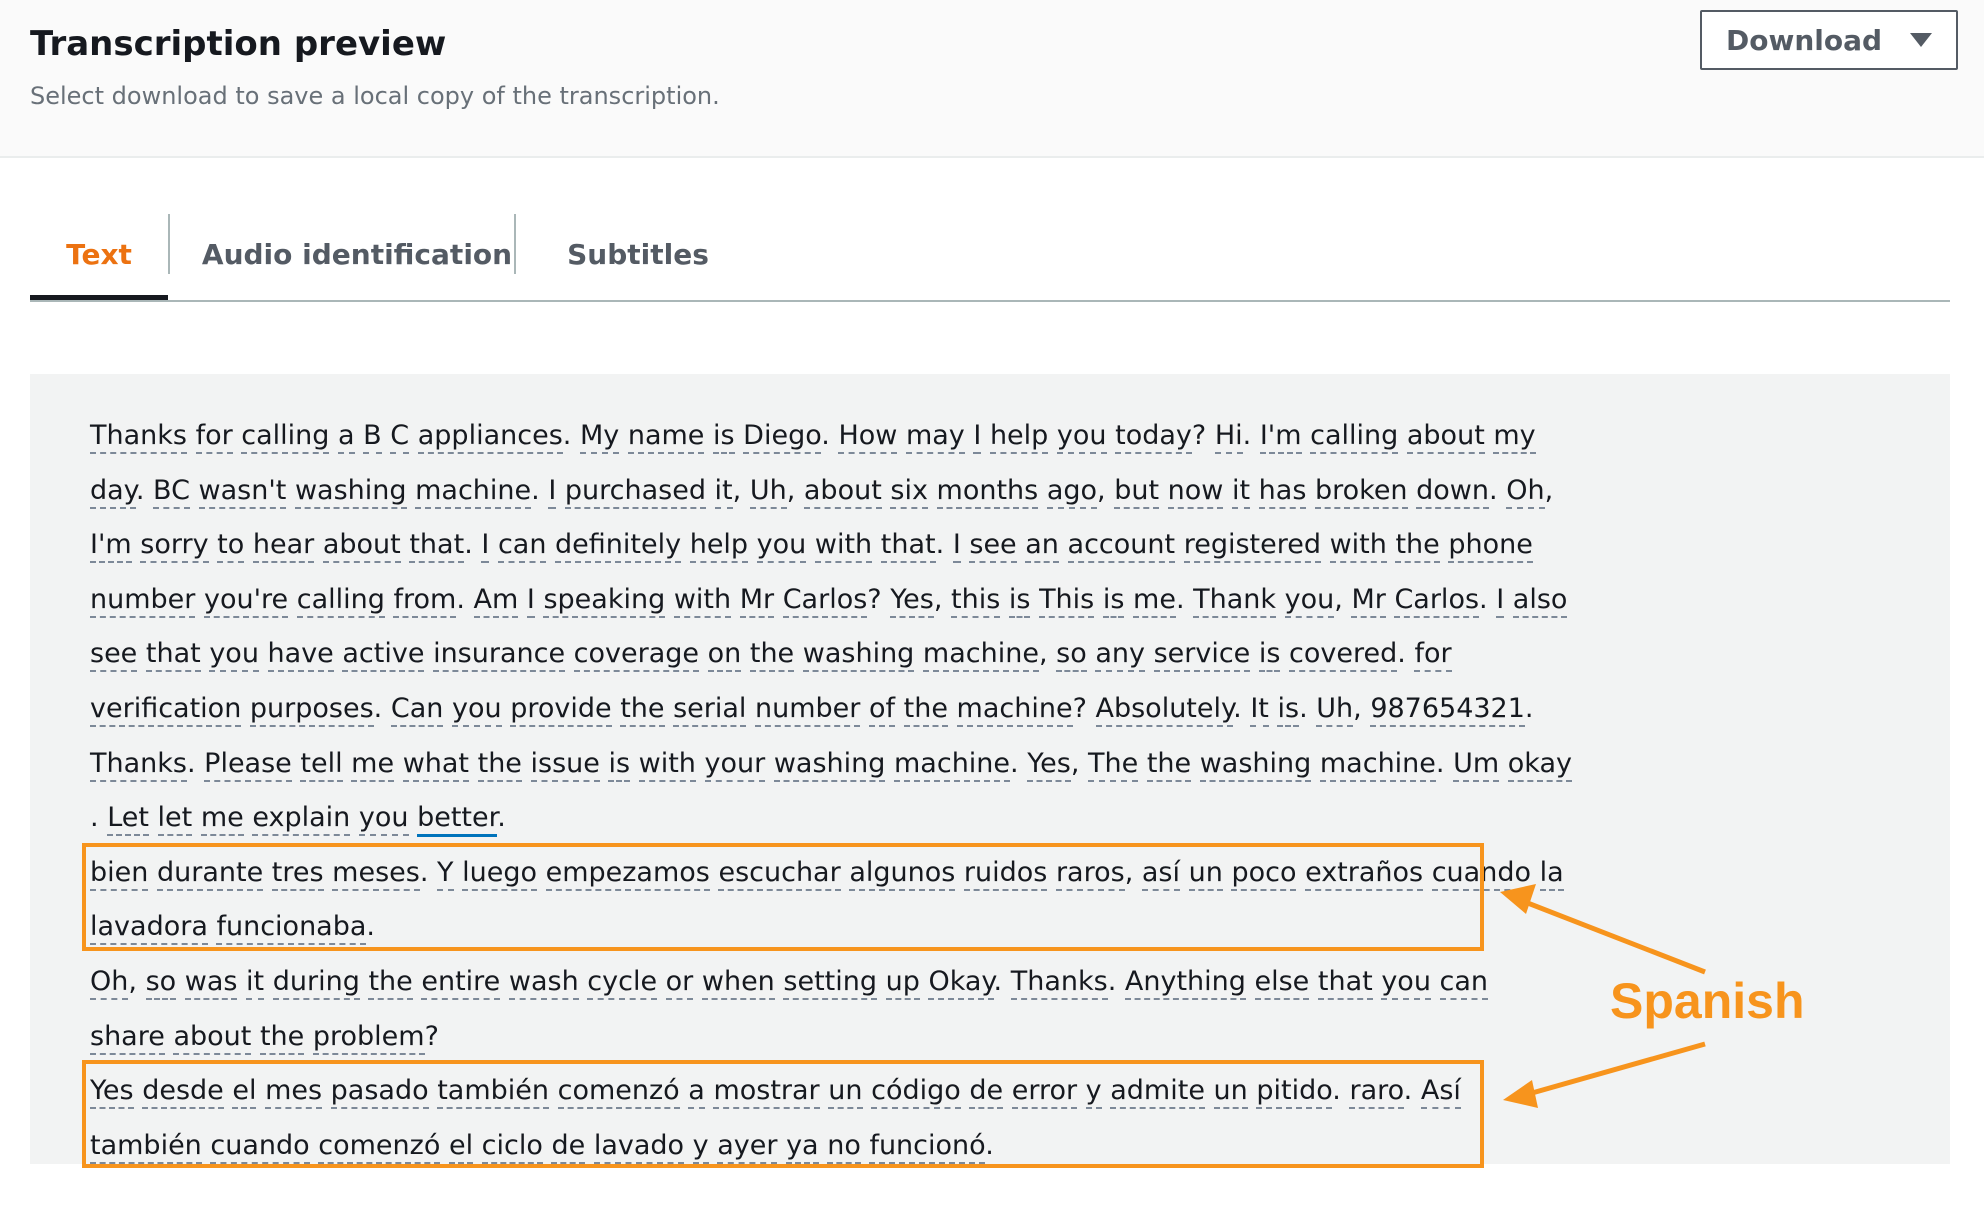  What do you see at coordinates (461, 983) in the screenshot?
I see `transcript-word: entire` at bounding box center [461, 983].